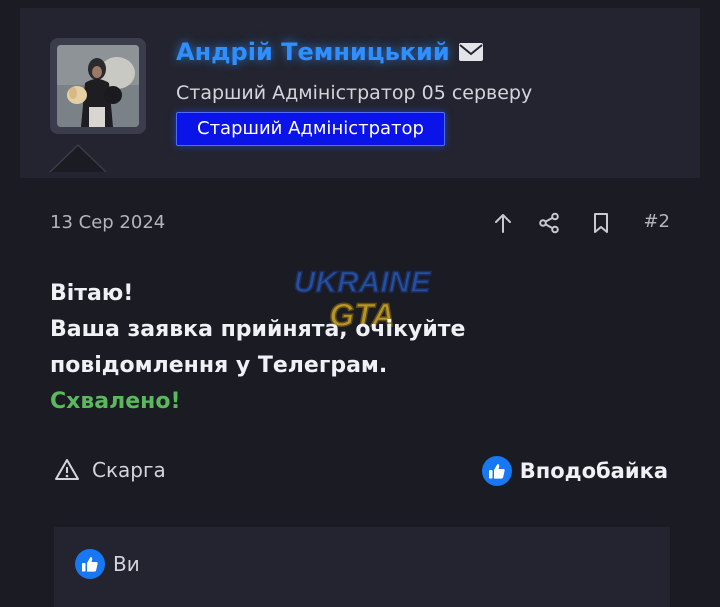 Image resolution: width=720 pixels, height=607 pixels. I want to click on avatar-pointer-fill, so click(78, 159).